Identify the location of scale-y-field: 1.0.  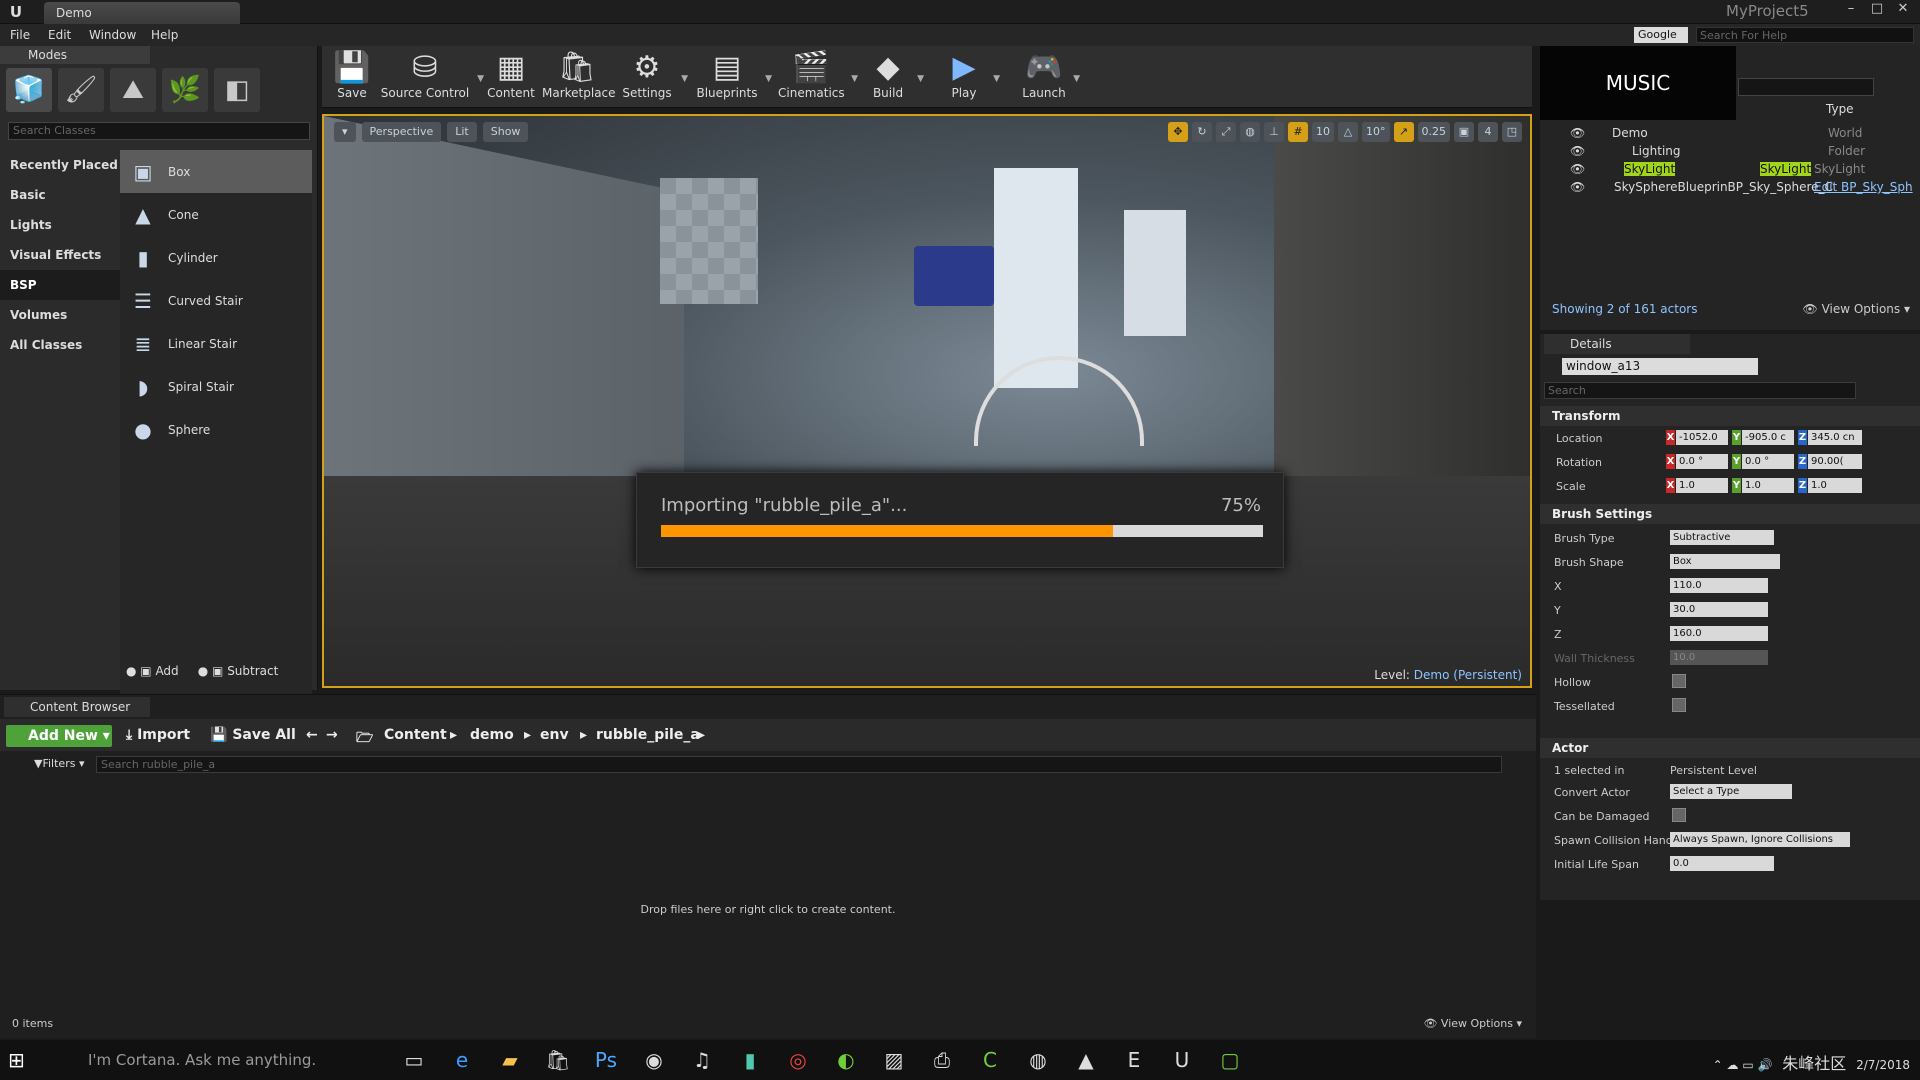
(1768, 485).